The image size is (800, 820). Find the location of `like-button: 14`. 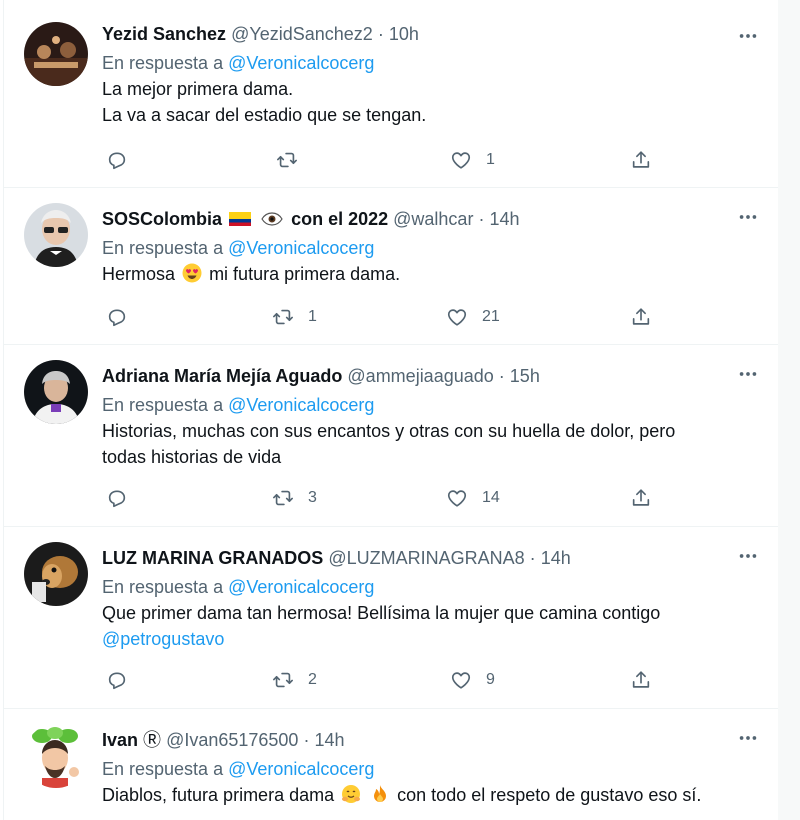

like-button: 14 is located at coordinates (473, 498).